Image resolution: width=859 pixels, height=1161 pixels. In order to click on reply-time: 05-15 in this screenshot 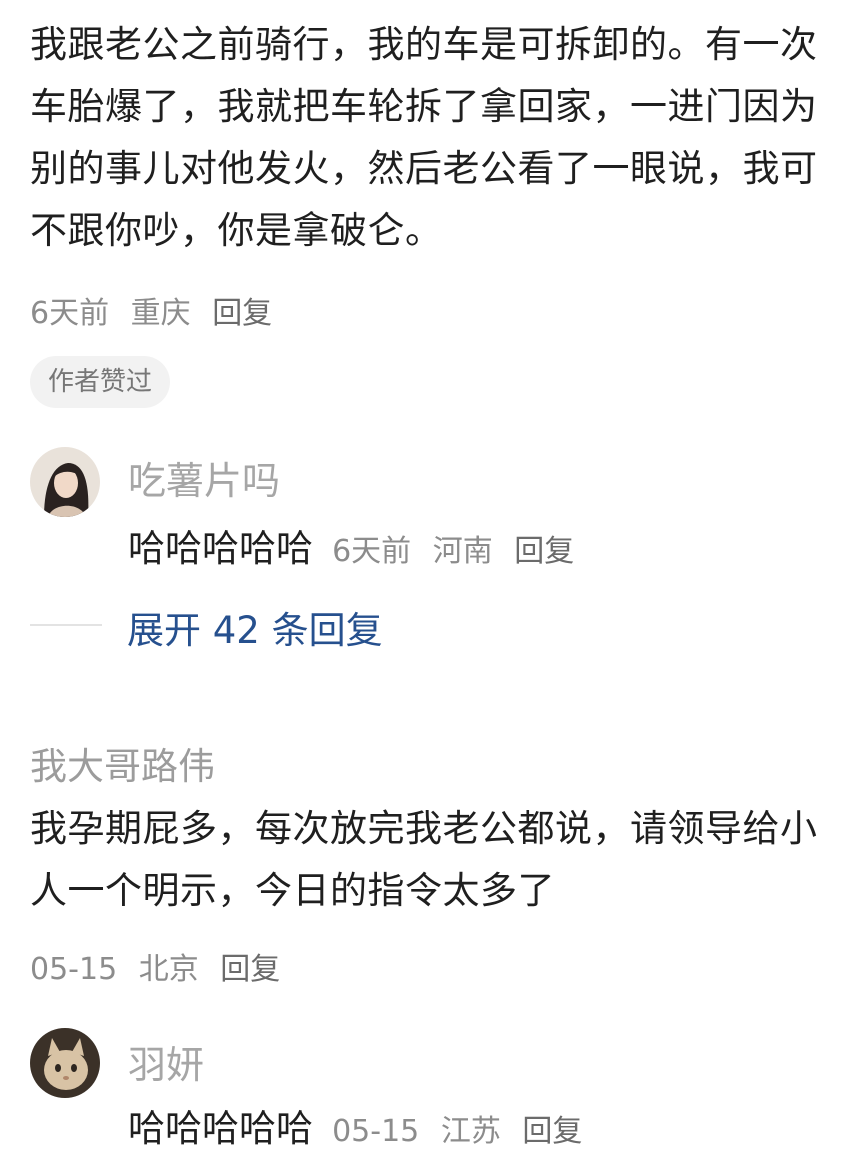, I will do `click(376, 1131)`.